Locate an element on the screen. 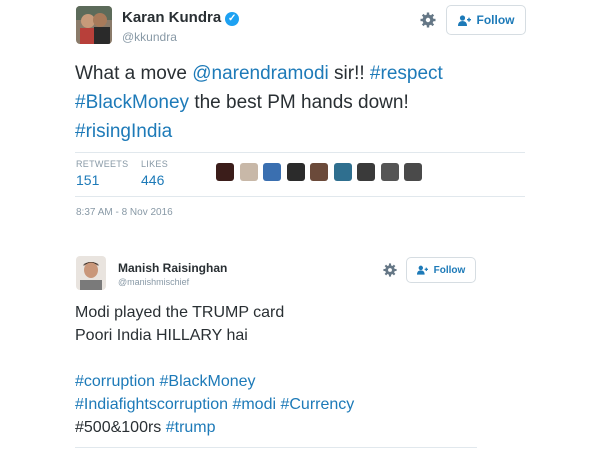 The height and width of the screenshot is (450, 600). display-name-text: Karan Kundra is located at coordinates (171, 17).